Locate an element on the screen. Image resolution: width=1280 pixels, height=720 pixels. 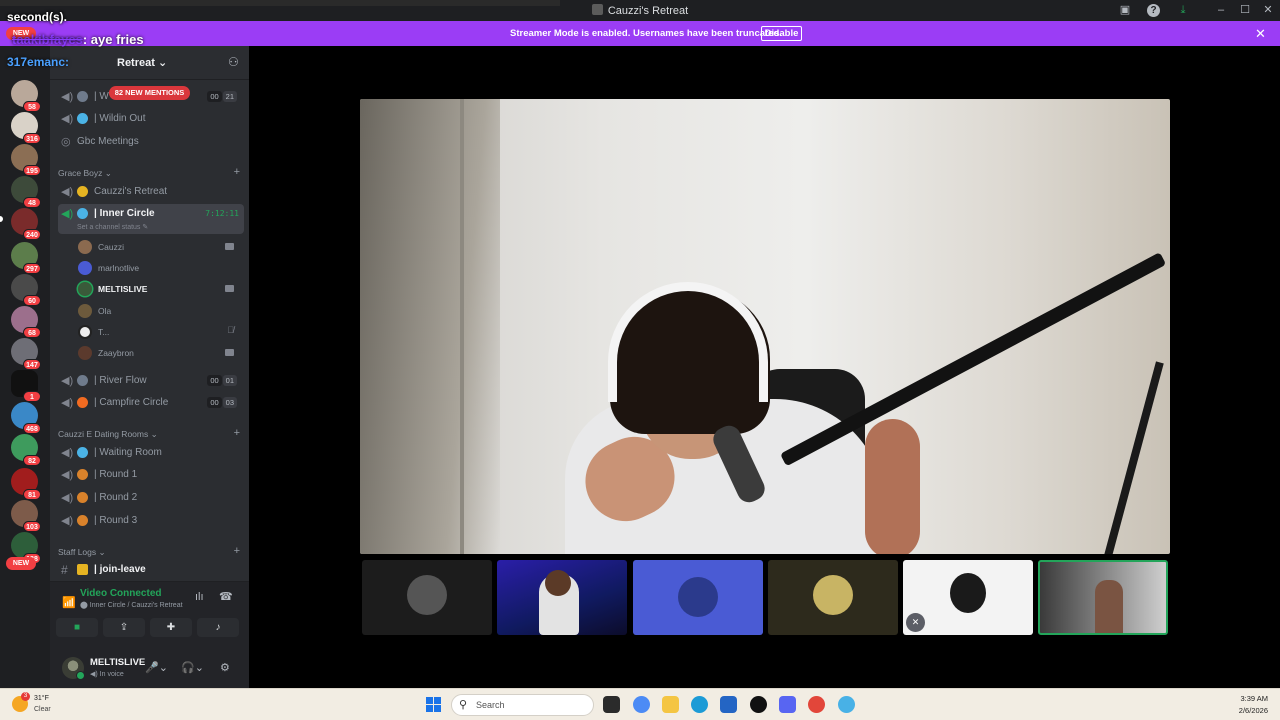
video-icon is located at coordinates (229, 288).